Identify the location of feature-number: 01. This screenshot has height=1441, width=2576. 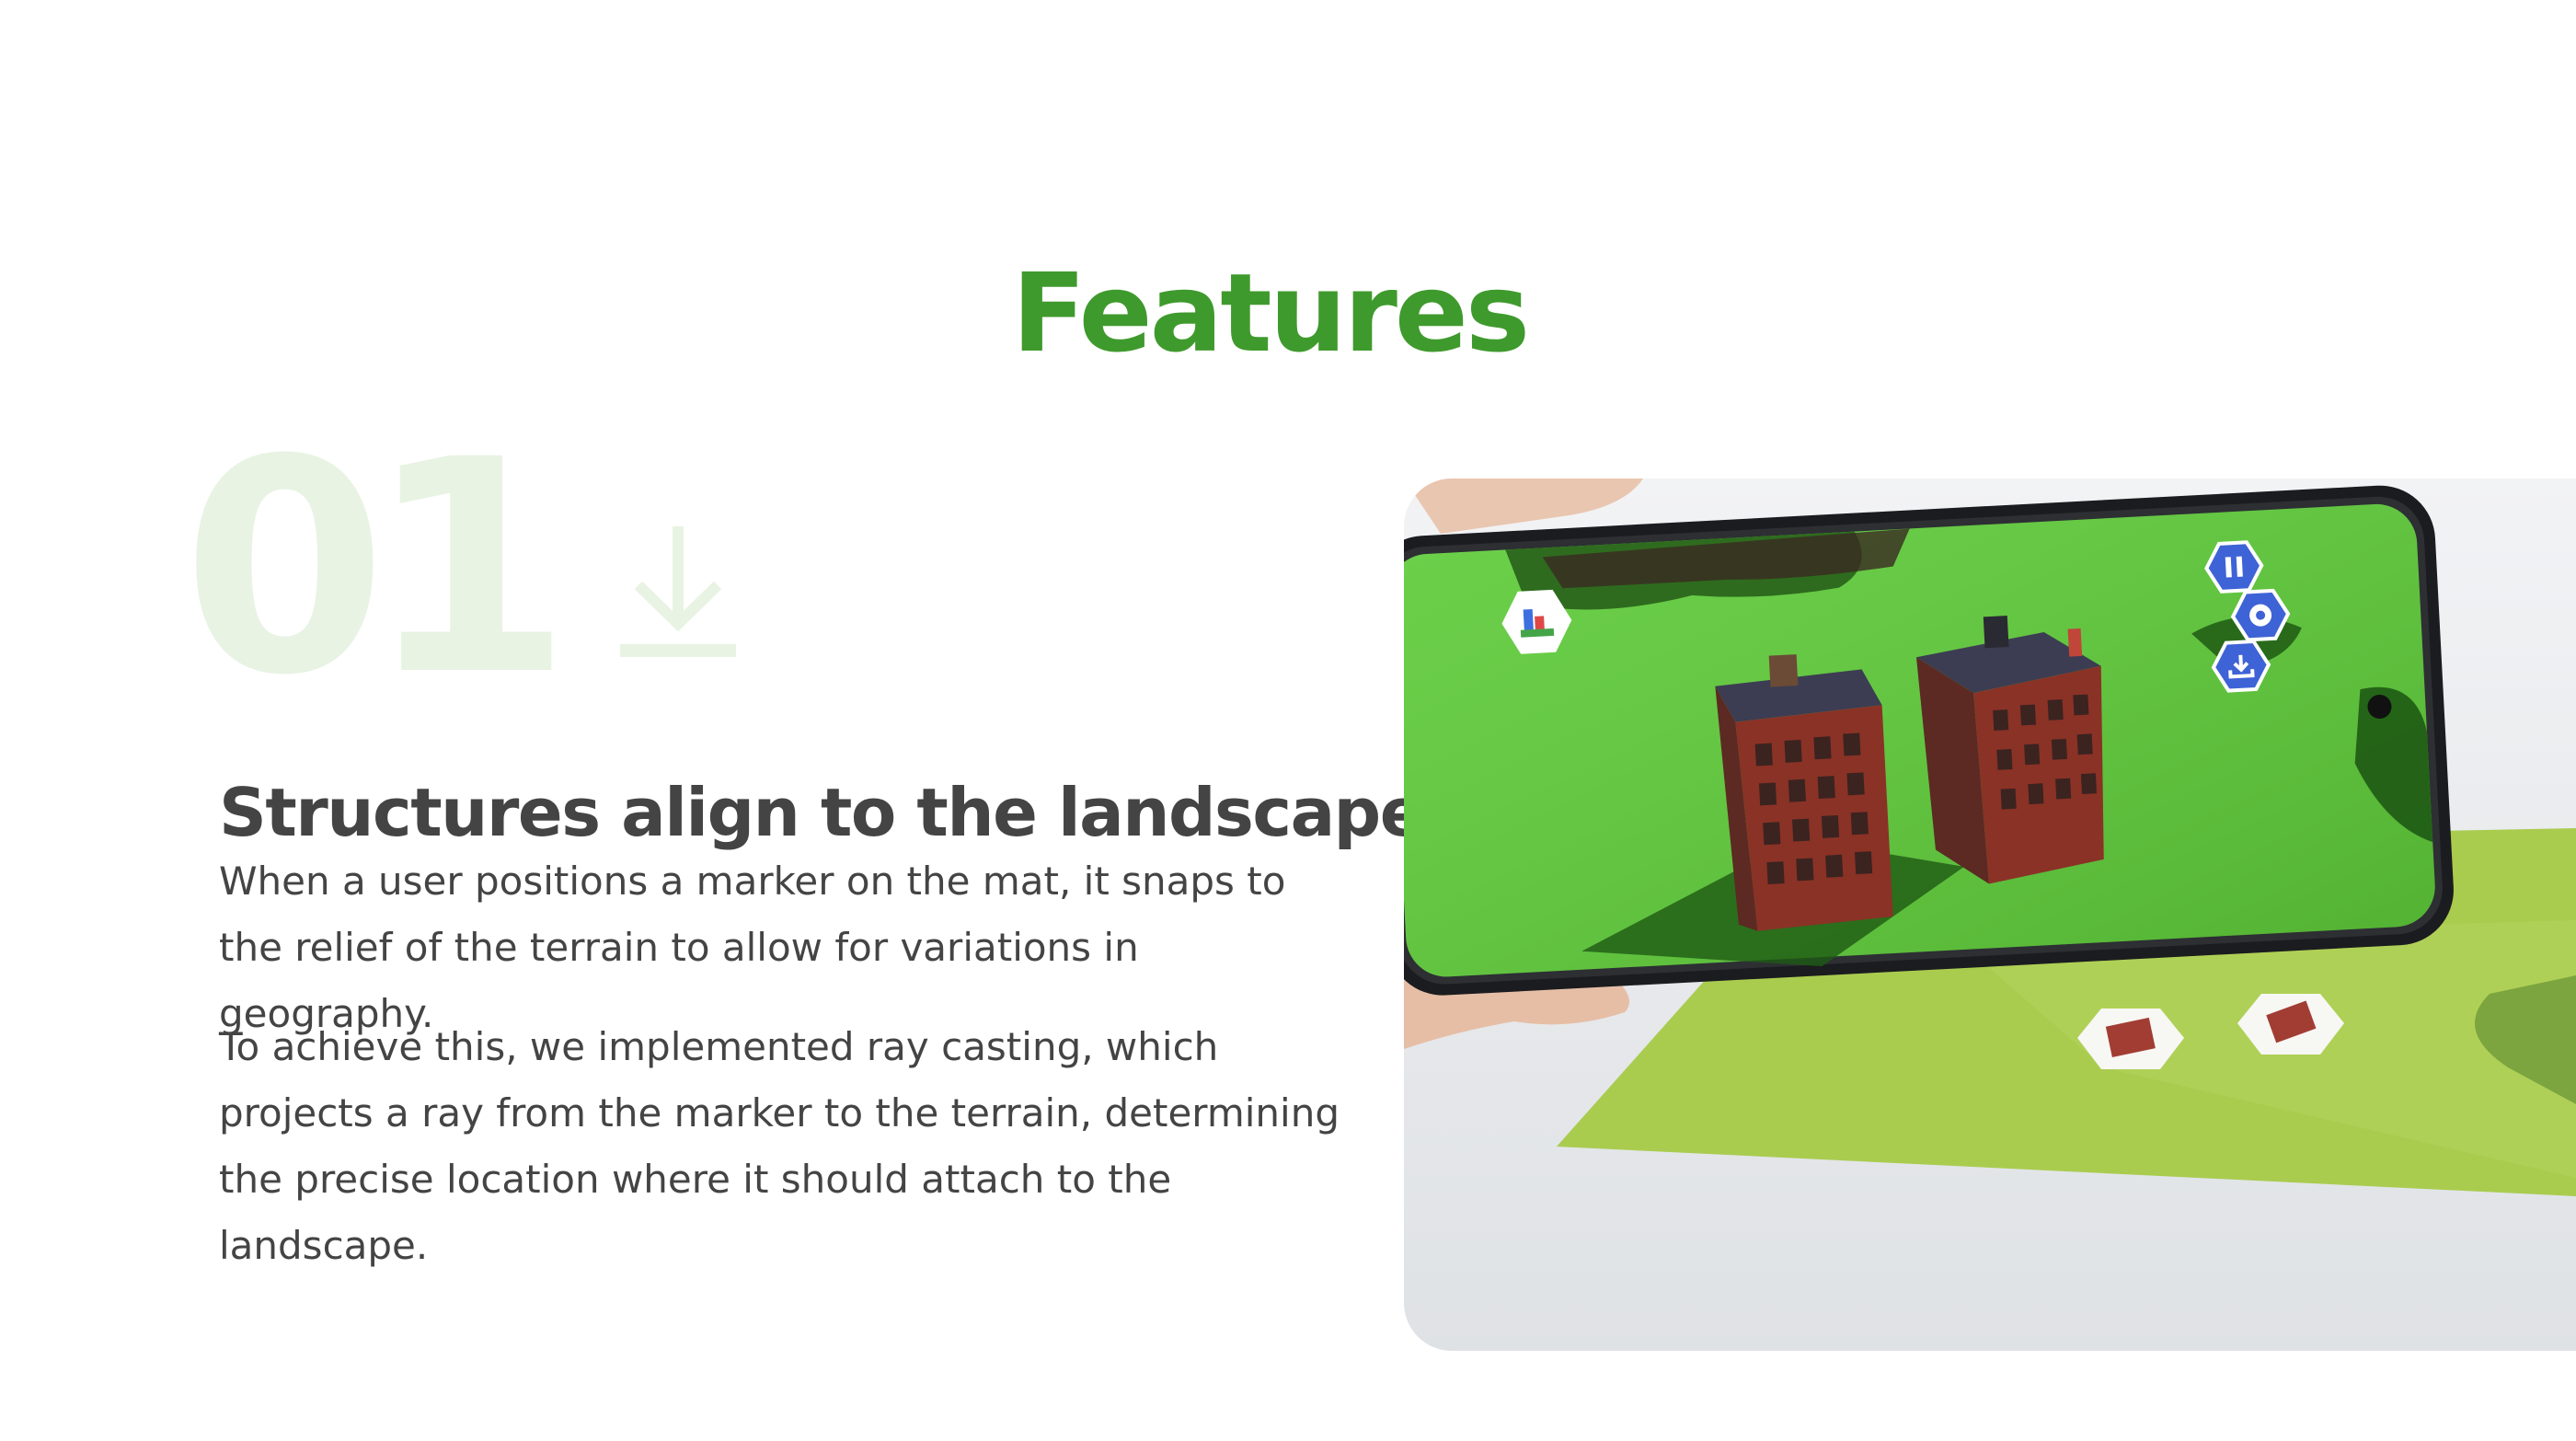
(376, 569).